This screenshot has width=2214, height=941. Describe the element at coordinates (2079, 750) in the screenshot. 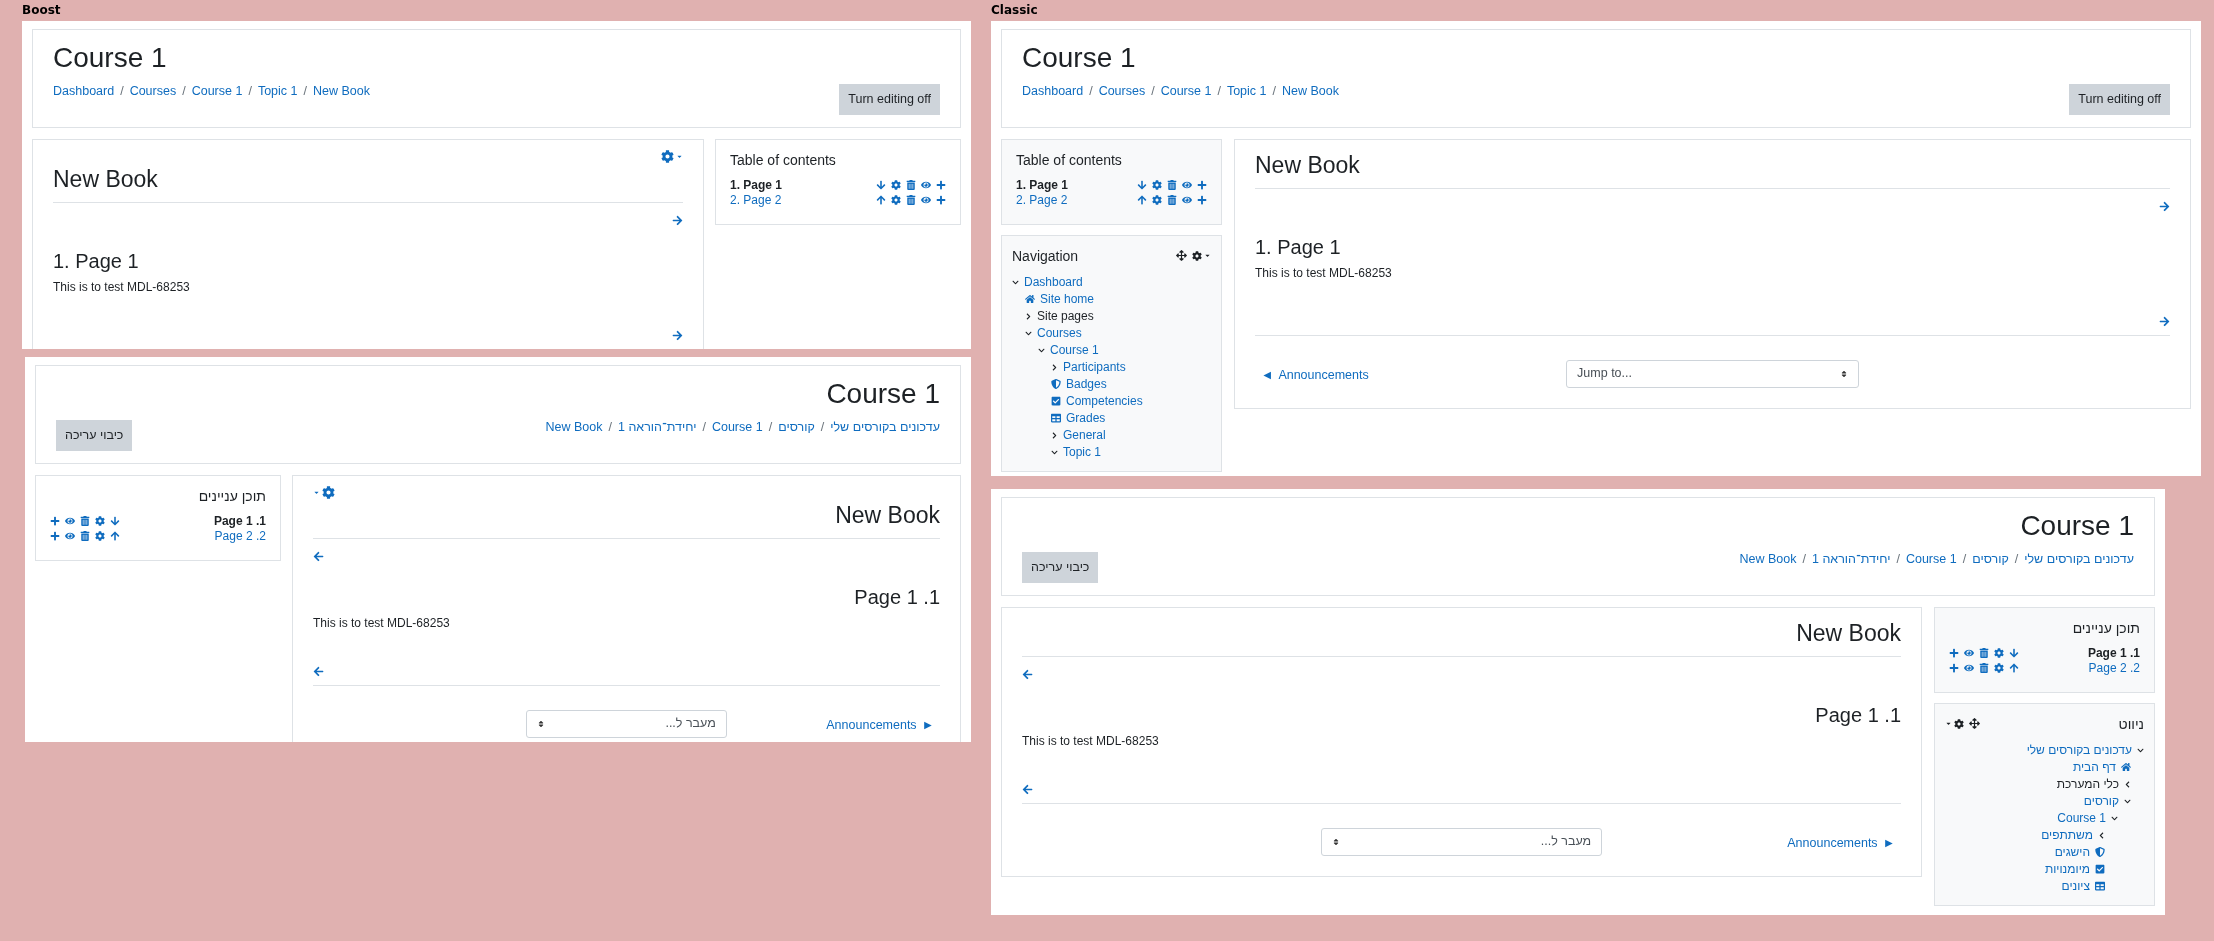

I see `navigation-link: עדכונים בקורסים שלי` at that location.